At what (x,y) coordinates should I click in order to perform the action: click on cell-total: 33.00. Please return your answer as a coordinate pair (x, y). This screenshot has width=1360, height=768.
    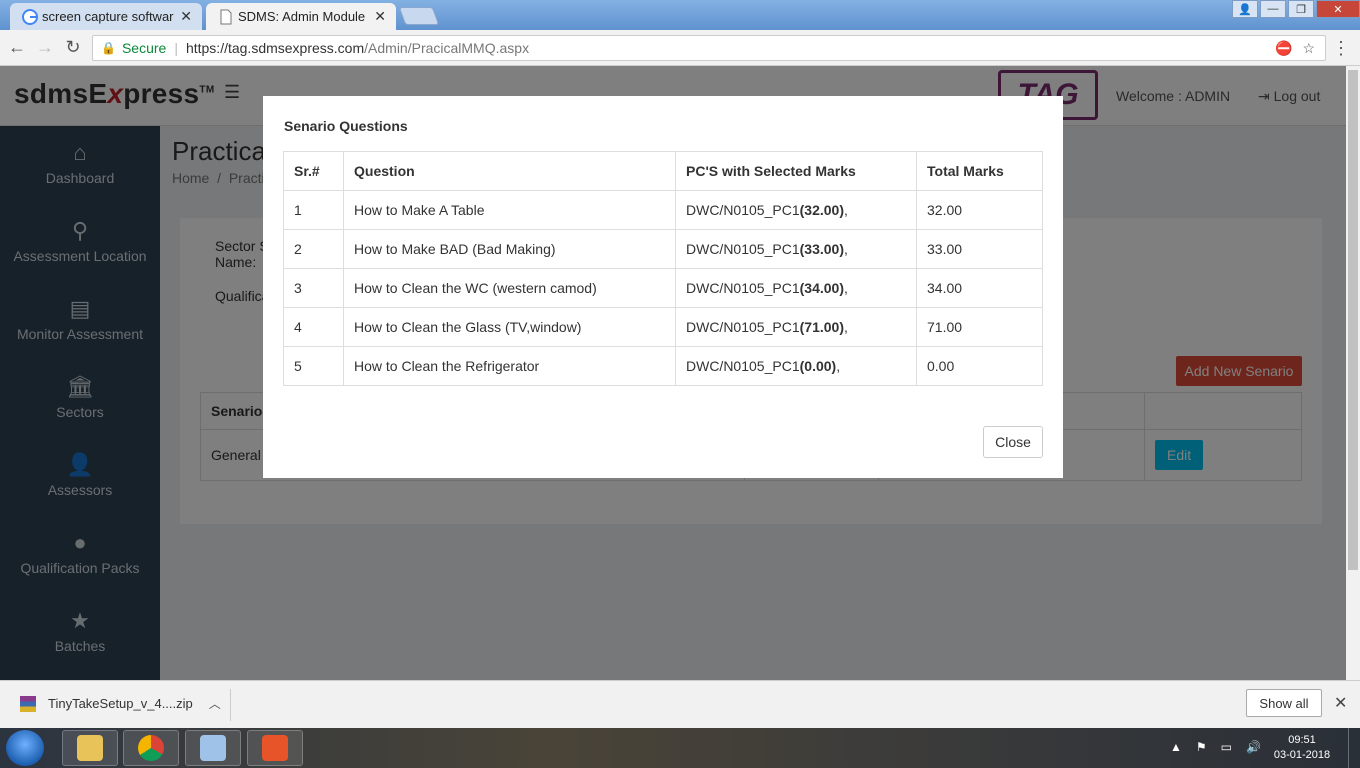
    Looking at the image, I should click on (979, 249).